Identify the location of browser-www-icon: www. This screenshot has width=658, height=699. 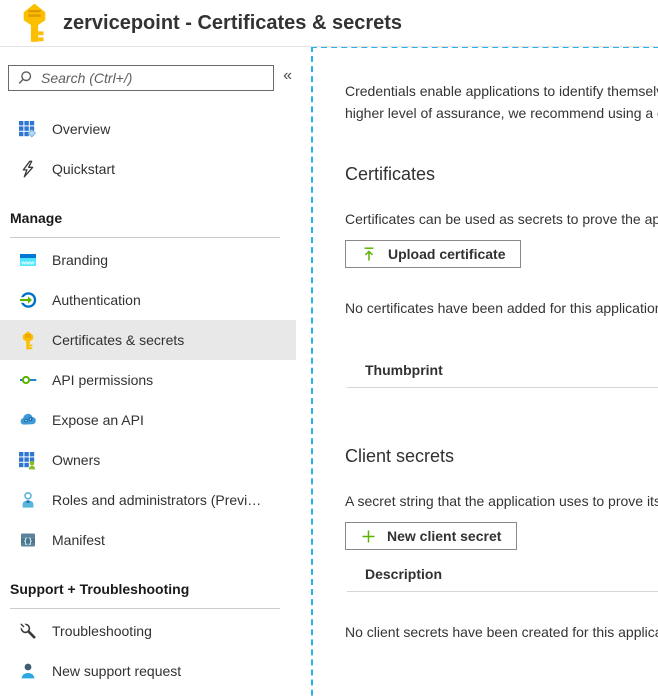
(27, 260).